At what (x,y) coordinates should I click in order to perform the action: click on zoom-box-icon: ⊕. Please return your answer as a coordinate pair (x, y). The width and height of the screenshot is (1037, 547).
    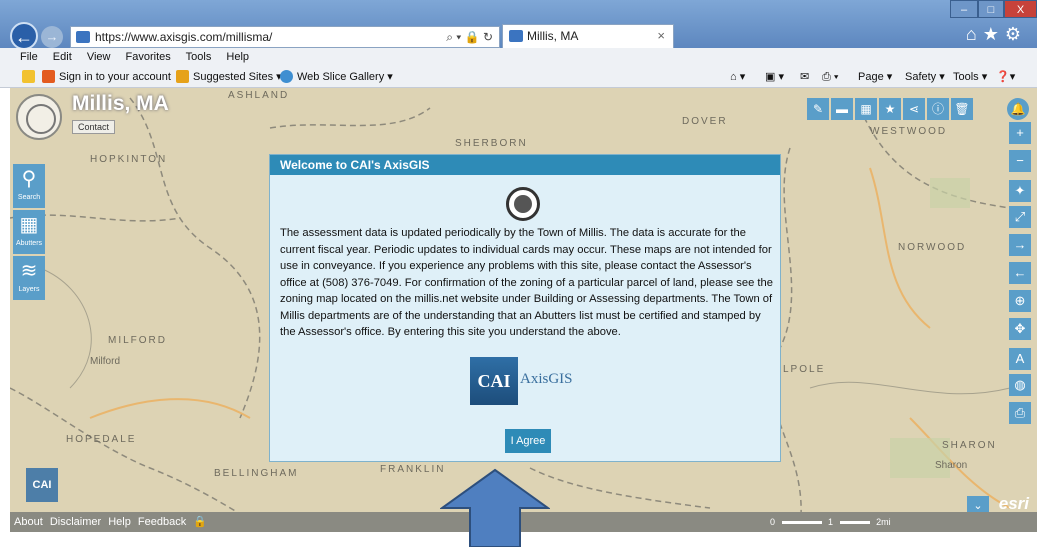
    Looking at the image, I should click on (1020, 301).